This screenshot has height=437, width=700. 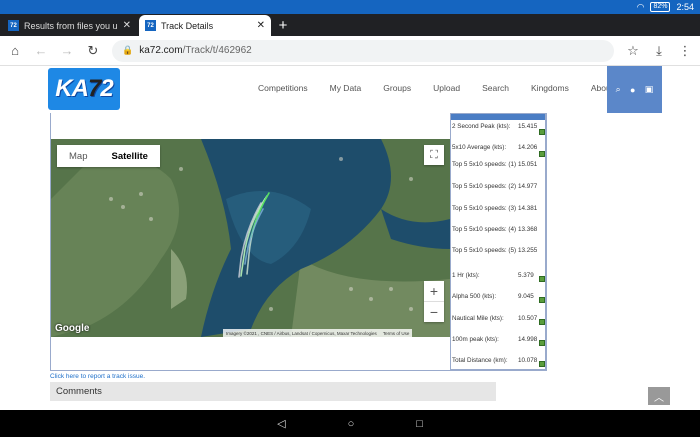 What do you see at coordinates (618, 89) in the screenshot?
I see `search-icon: ⌕` at bounding box center [618, 89].